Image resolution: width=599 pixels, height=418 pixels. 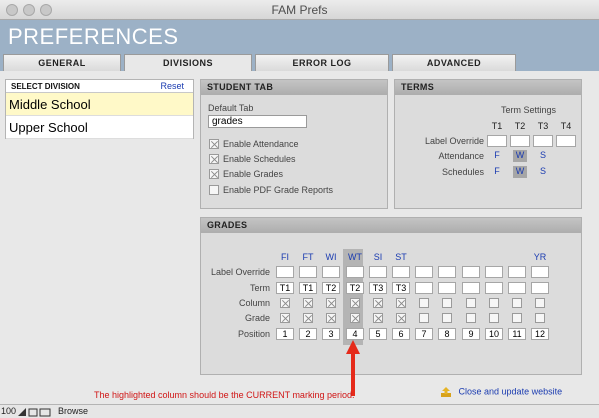 What do you see at coordinates (8, 411) in the screenshot?
I see `zoom-level: 100` at bounding box center [8, 411].